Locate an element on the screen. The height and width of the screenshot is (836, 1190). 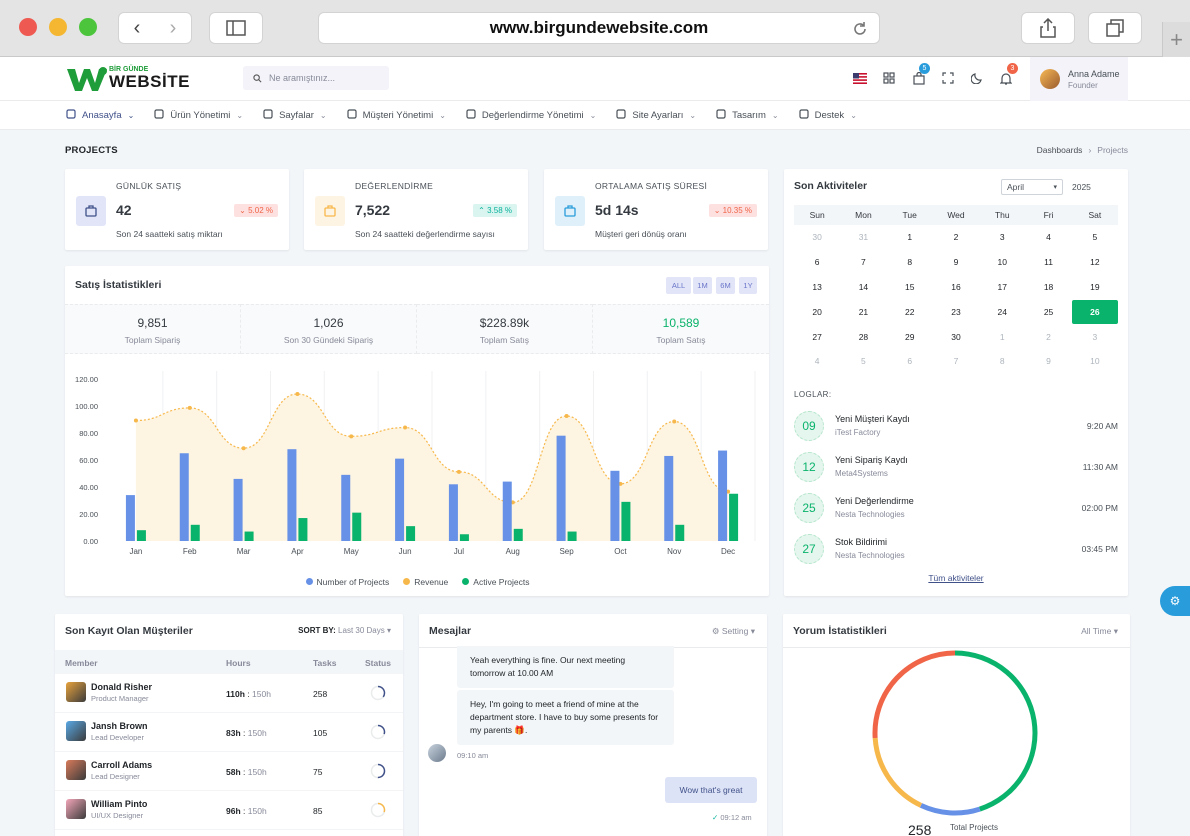
apps-button is located at coordinates (889, 78).